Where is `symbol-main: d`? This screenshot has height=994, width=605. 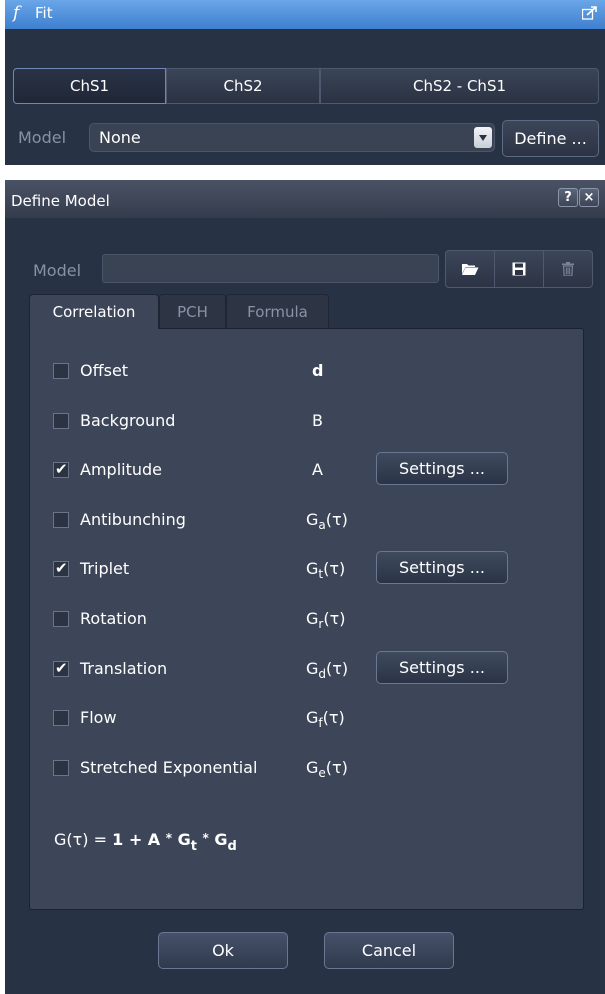
symbol-main: d is located at coordinates (318, 370).